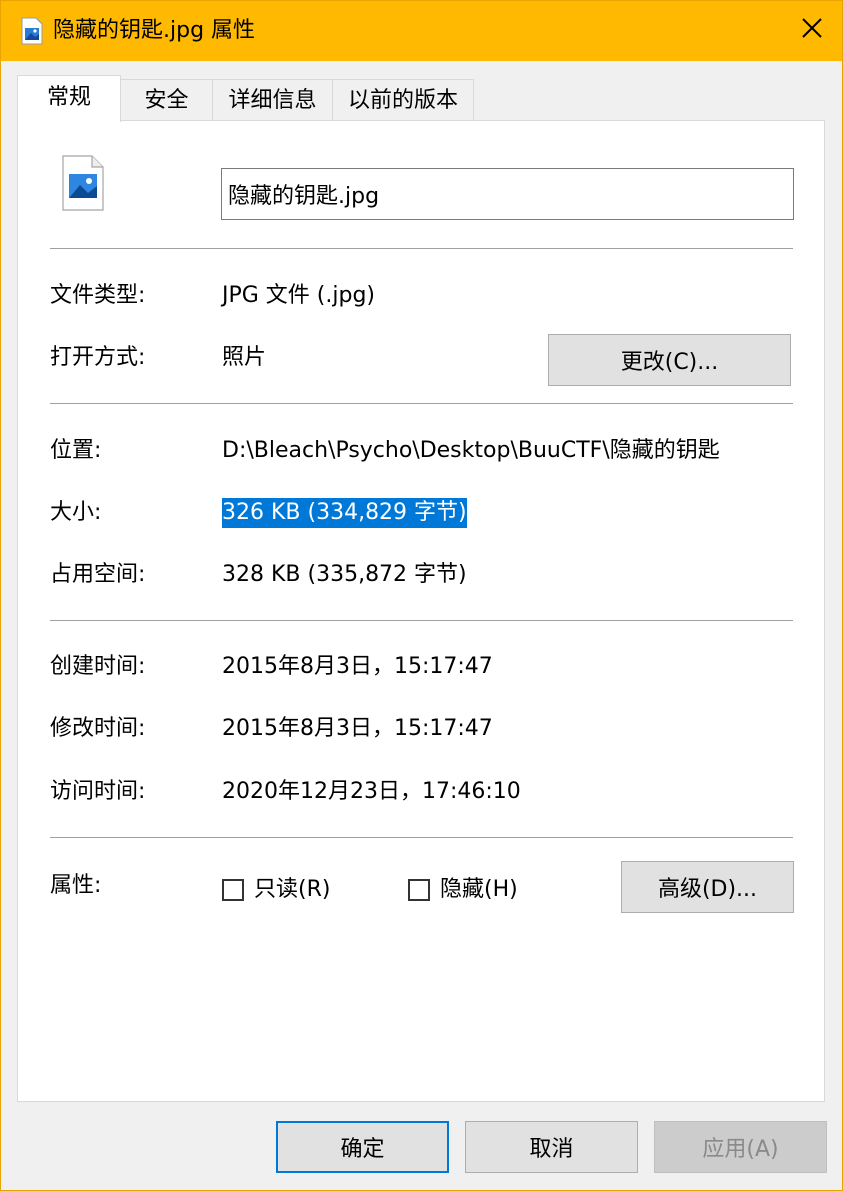  I want to click on file-type-label: 文件类型:, so click(98, 295).